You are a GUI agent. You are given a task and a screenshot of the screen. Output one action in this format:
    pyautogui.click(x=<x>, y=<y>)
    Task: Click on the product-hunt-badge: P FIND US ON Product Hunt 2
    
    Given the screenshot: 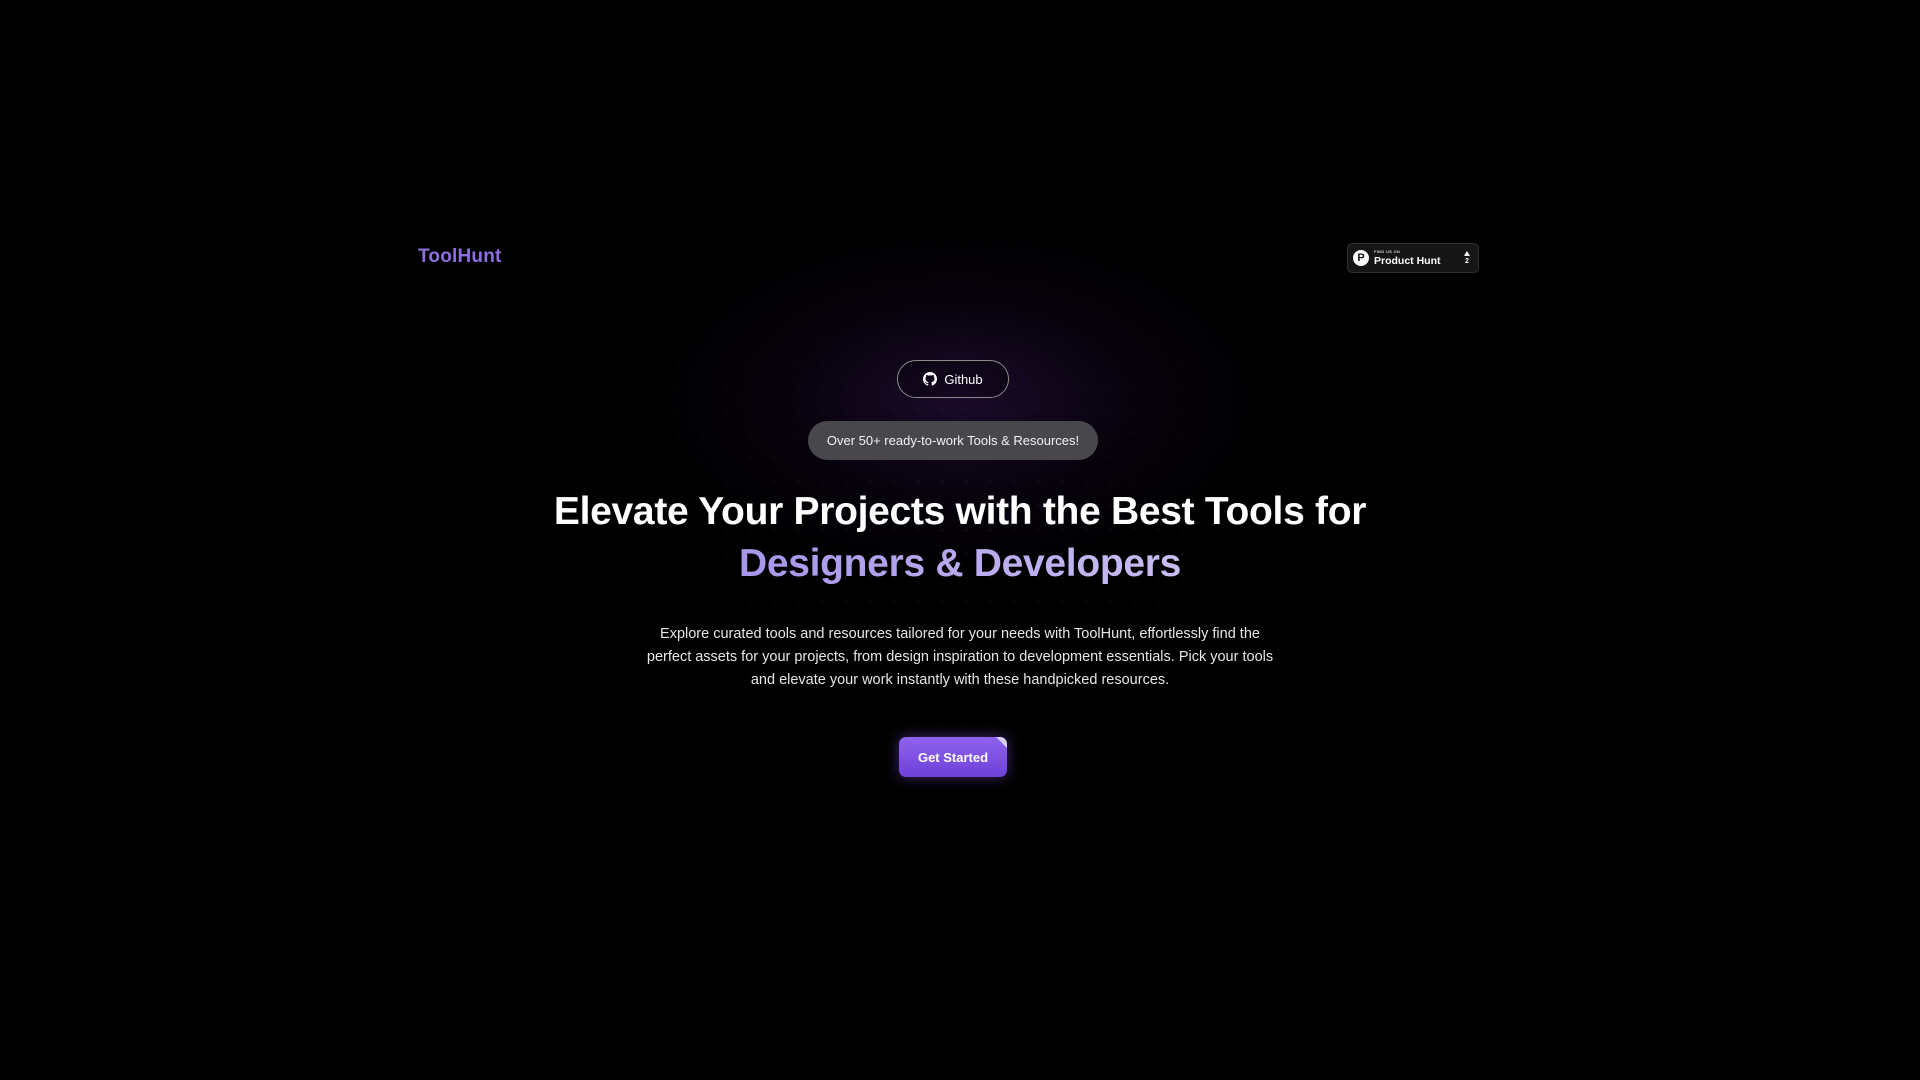 What is the action you would take?
    pyautogui.click(x=1413, y=258)
    